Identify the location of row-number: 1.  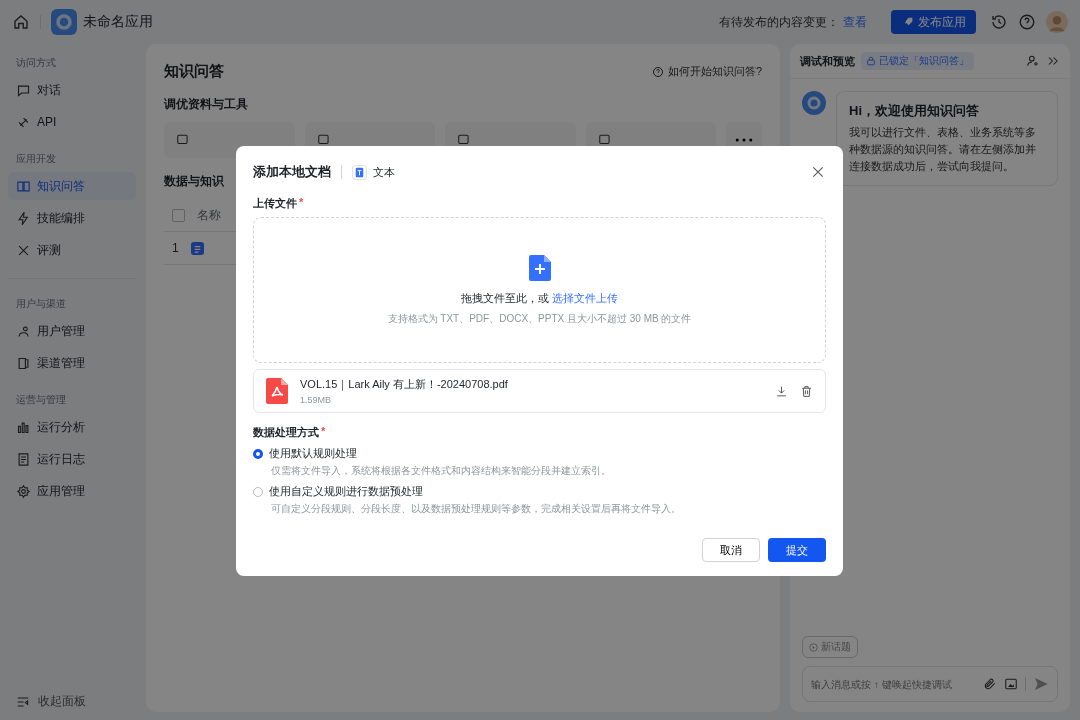
(175, 248).